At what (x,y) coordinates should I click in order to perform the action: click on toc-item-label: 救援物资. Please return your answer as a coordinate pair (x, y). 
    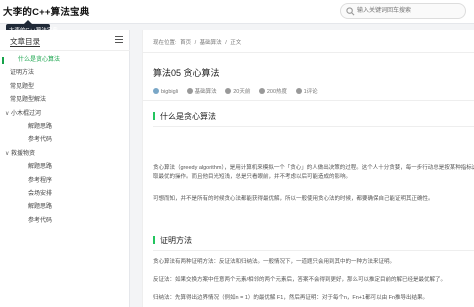
    Looking at the image, I should click on (23, 153).